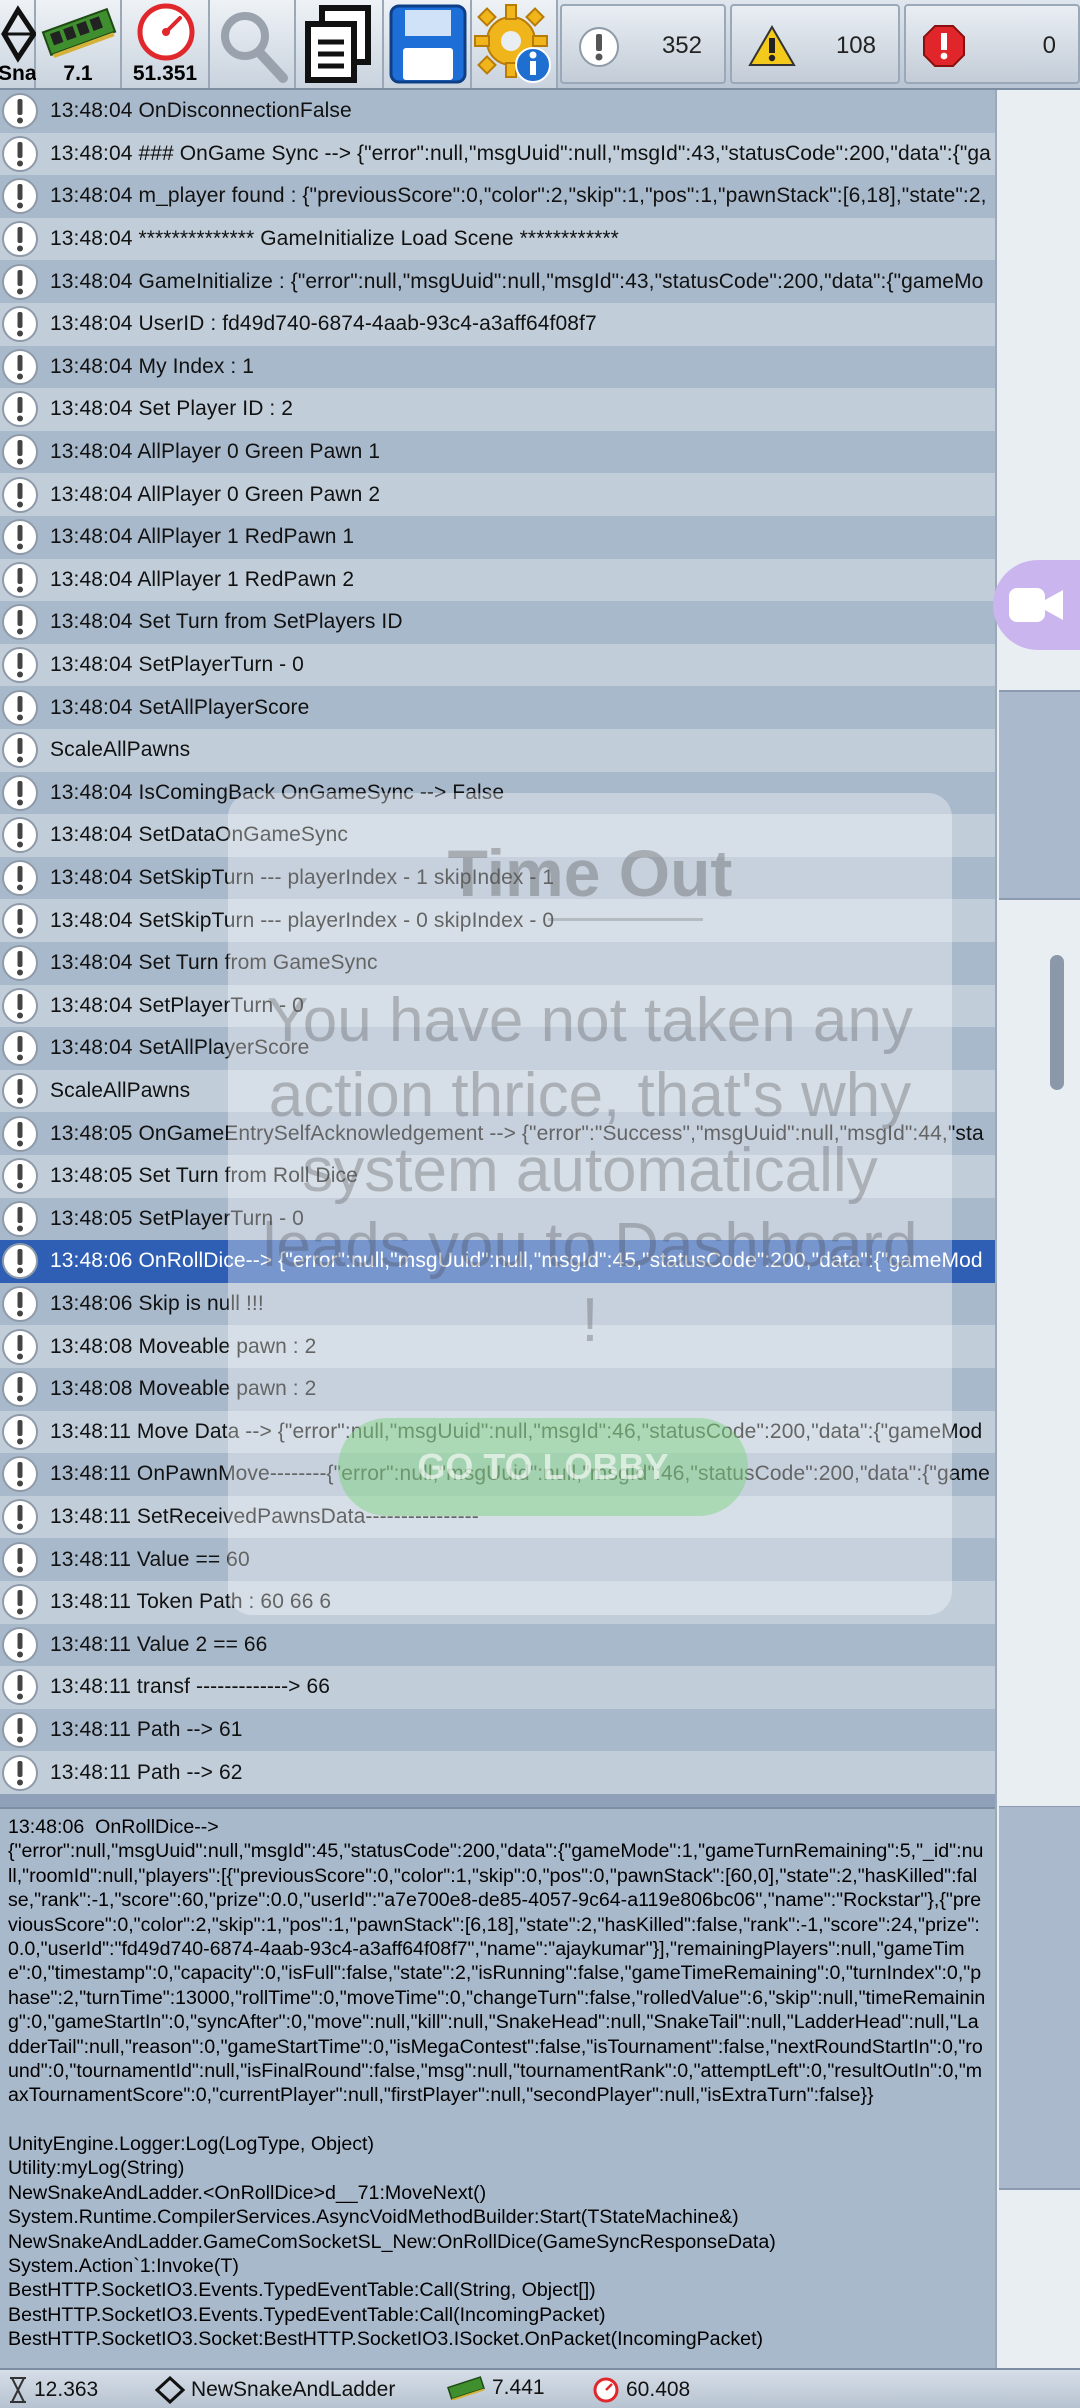  What do you see at coordinates (497, 1176) in the screenshot?
I see `log-row: 13:48:05 Set Turn from Roll Dice` at bounding box center [497, 1176].